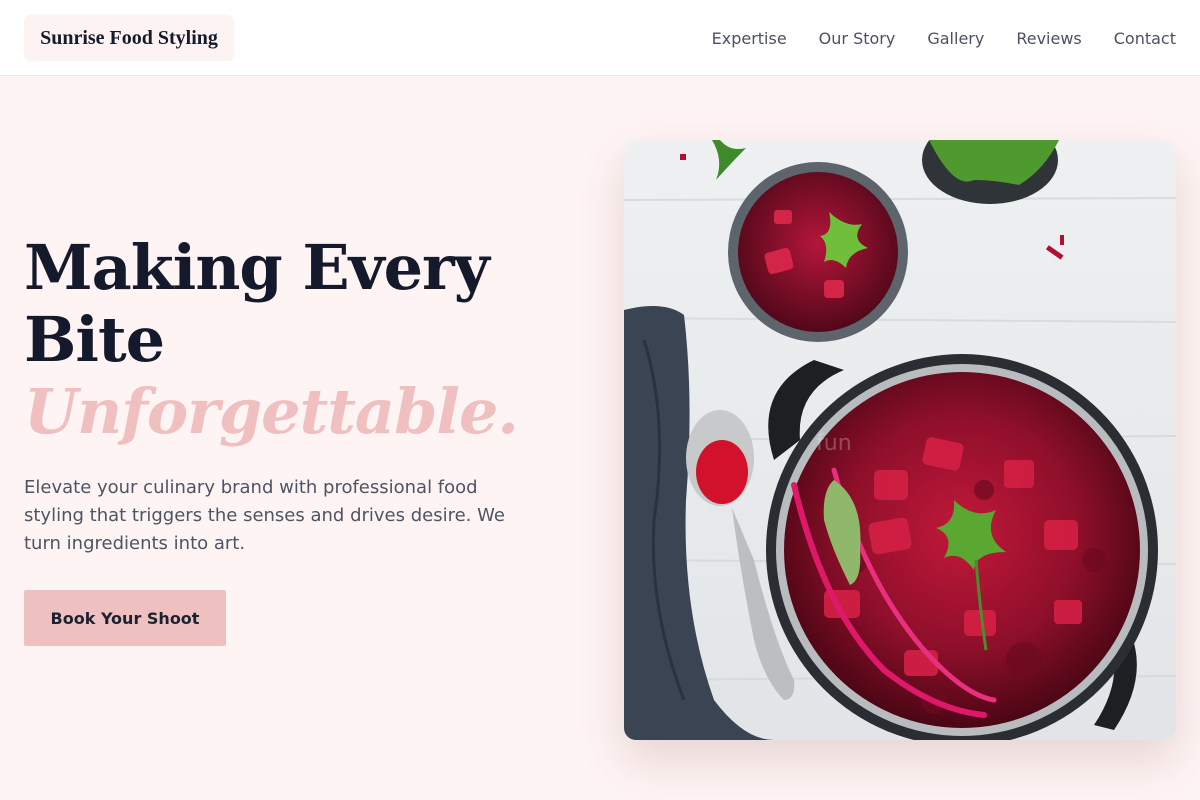 This screenshot has height=800, width=1200. I want to click on nav-link-gallery: Gallery, so click(955, 38).